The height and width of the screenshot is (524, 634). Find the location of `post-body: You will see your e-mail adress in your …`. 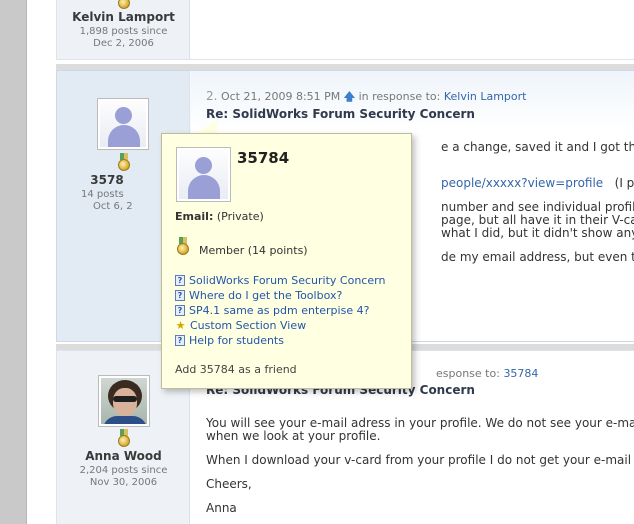

post-body: You will see your e-mail adress in your … is located at coordinates (420, 470).